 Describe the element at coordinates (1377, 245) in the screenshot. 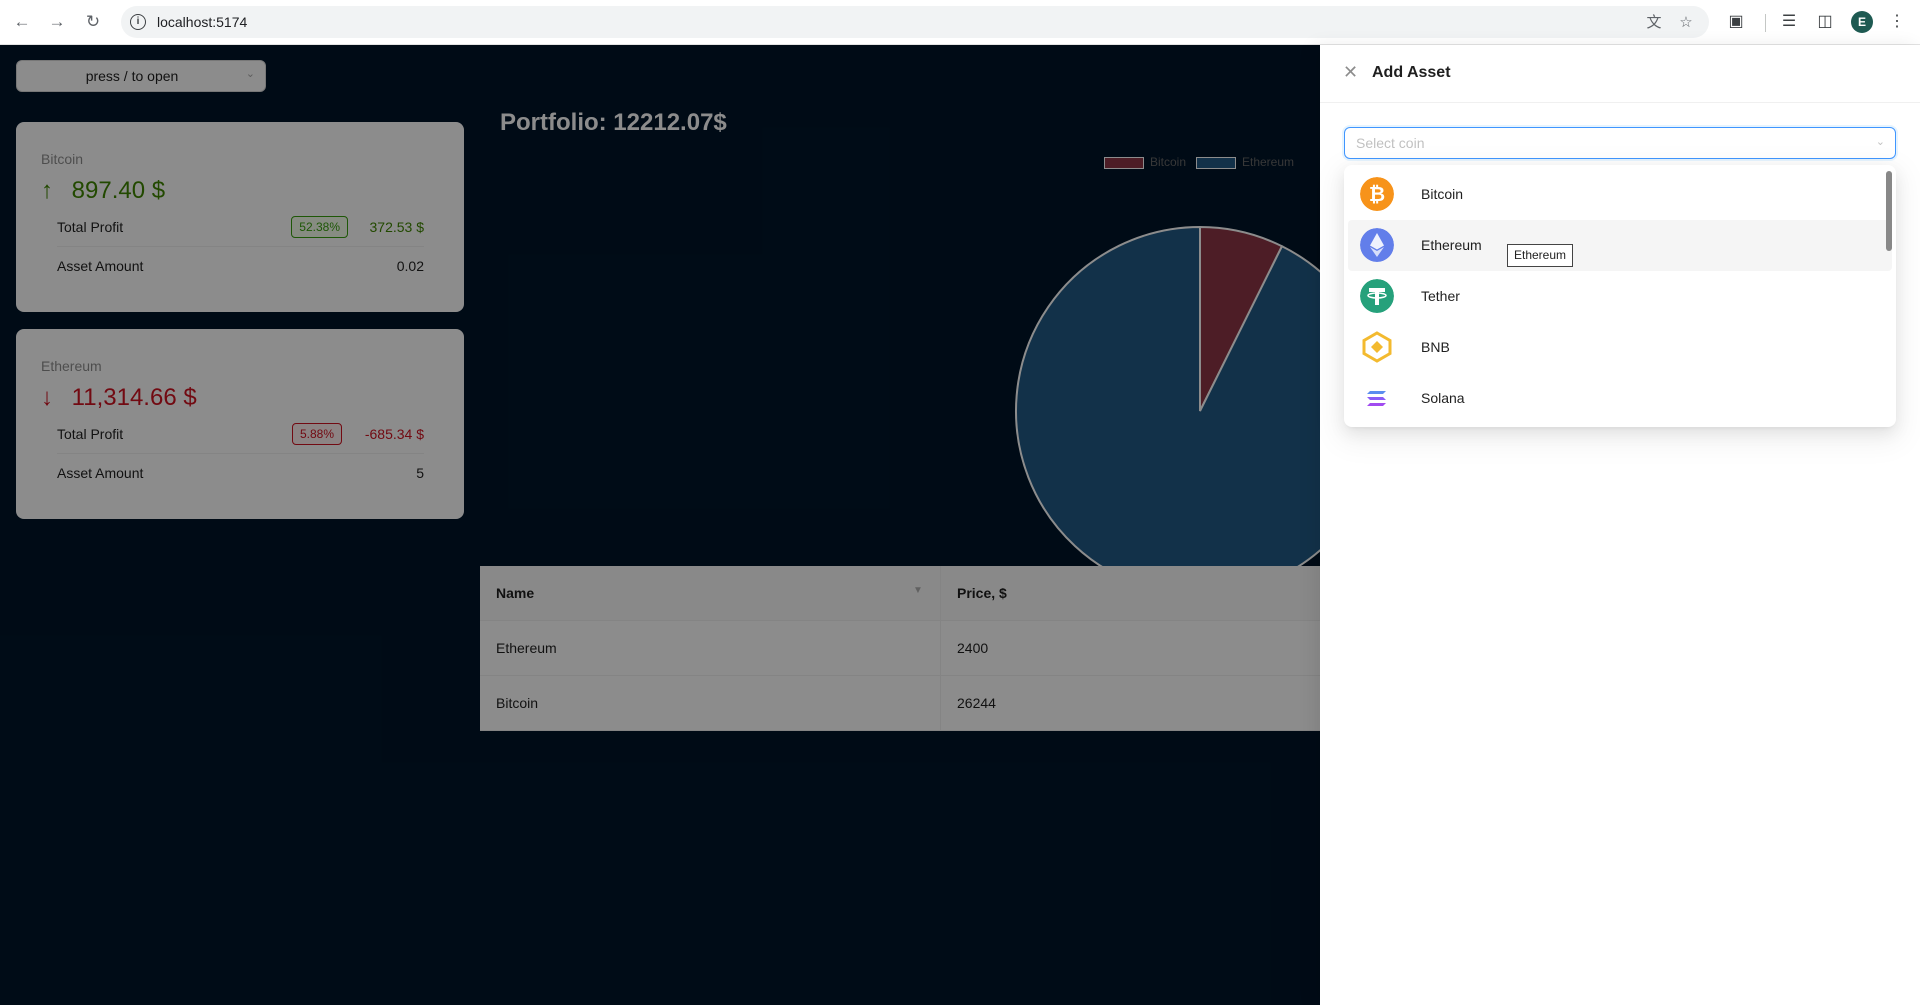

I see `ethereum-icon` at that location.